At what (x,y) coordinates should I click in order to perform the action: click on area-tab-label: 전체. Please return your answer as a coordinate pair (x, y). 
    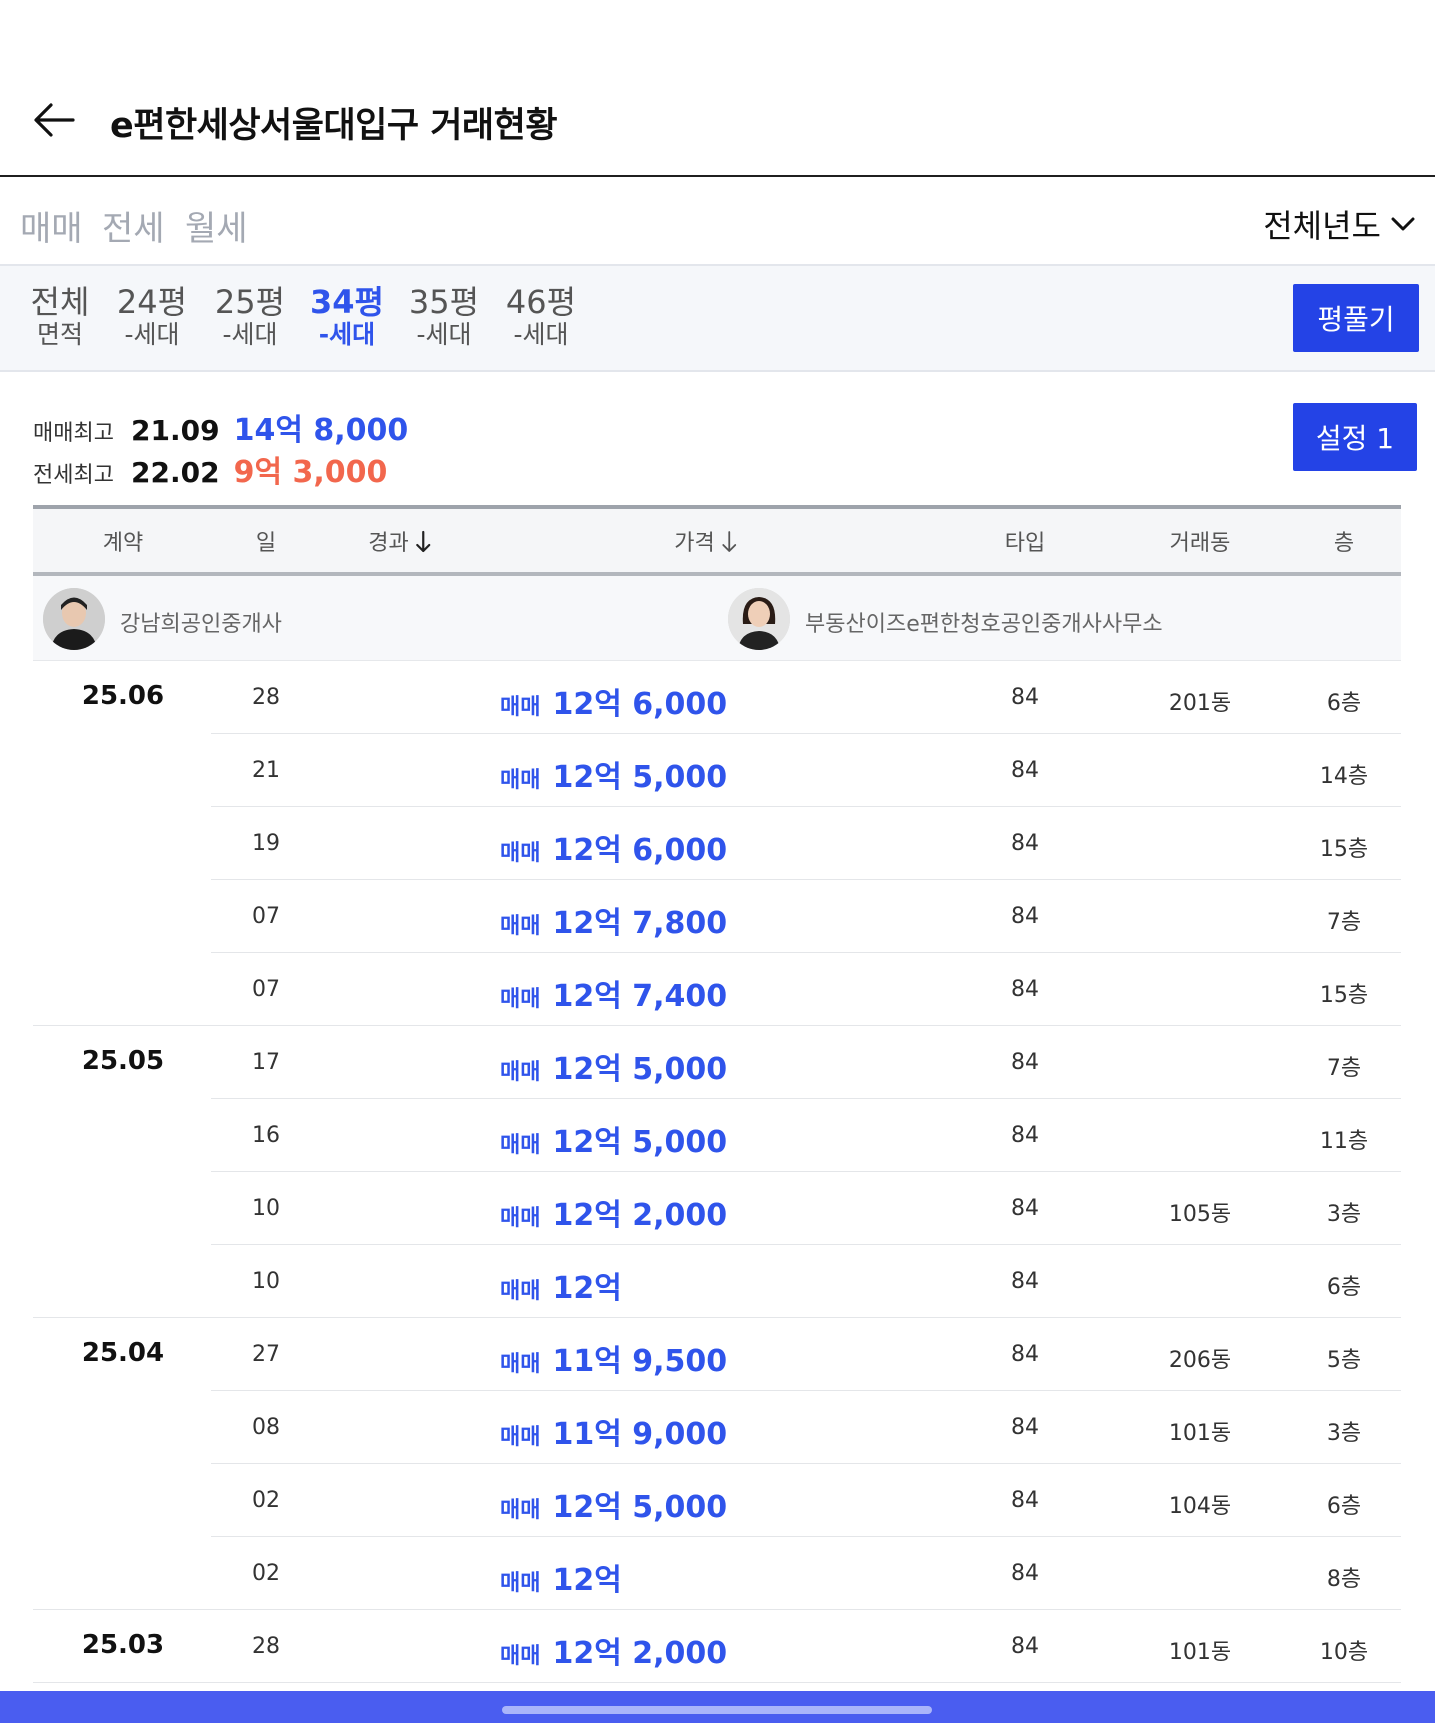
    Looking at the image, I should click on (60, 302).